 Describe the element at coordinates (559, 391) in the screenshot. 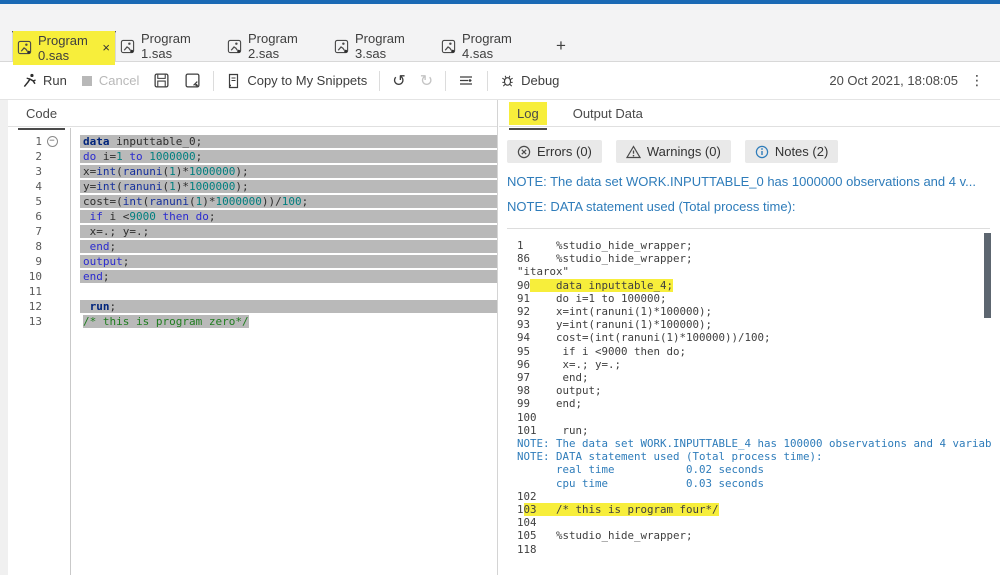

I see `log-line: 98 output;` at that location.